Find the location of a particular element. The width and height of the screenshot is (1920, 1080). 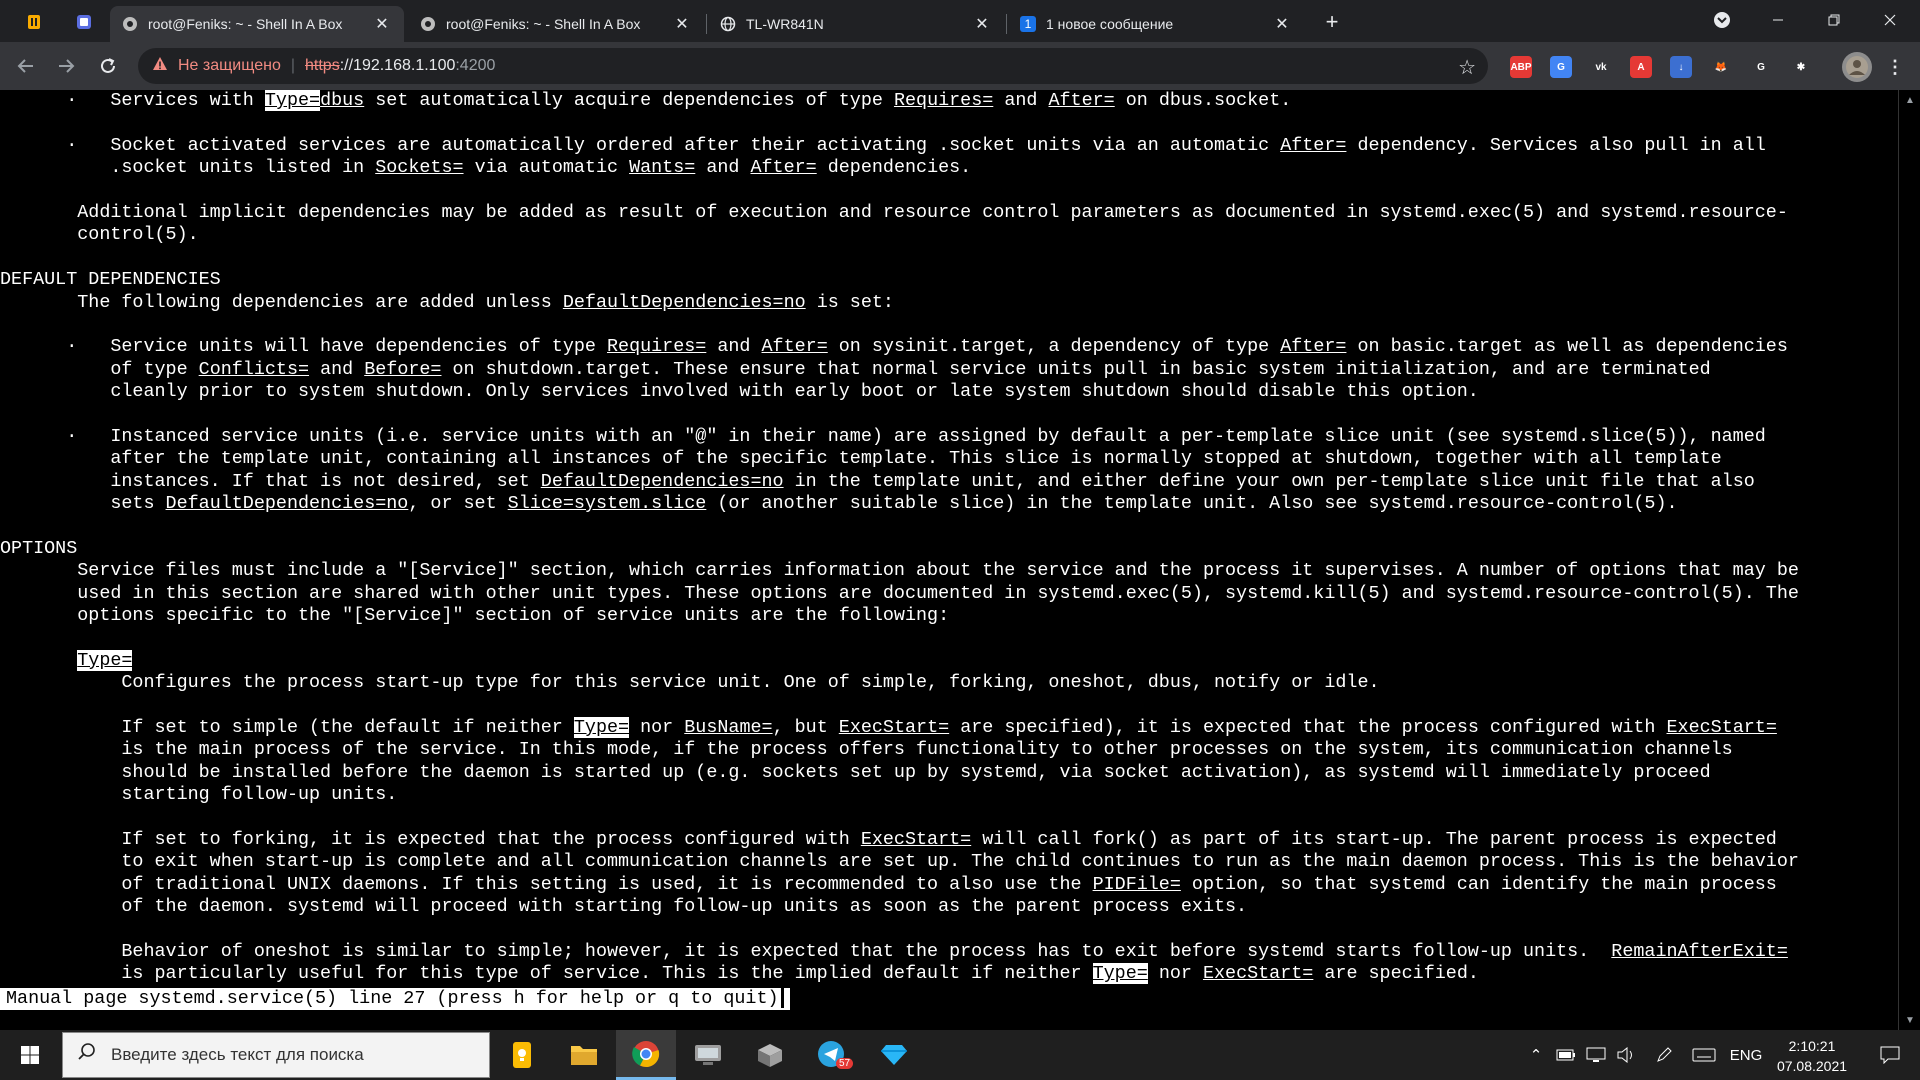

taskbar-clock: 2:10:21 07.08.2021 is located at coordinates (1812, 1056).